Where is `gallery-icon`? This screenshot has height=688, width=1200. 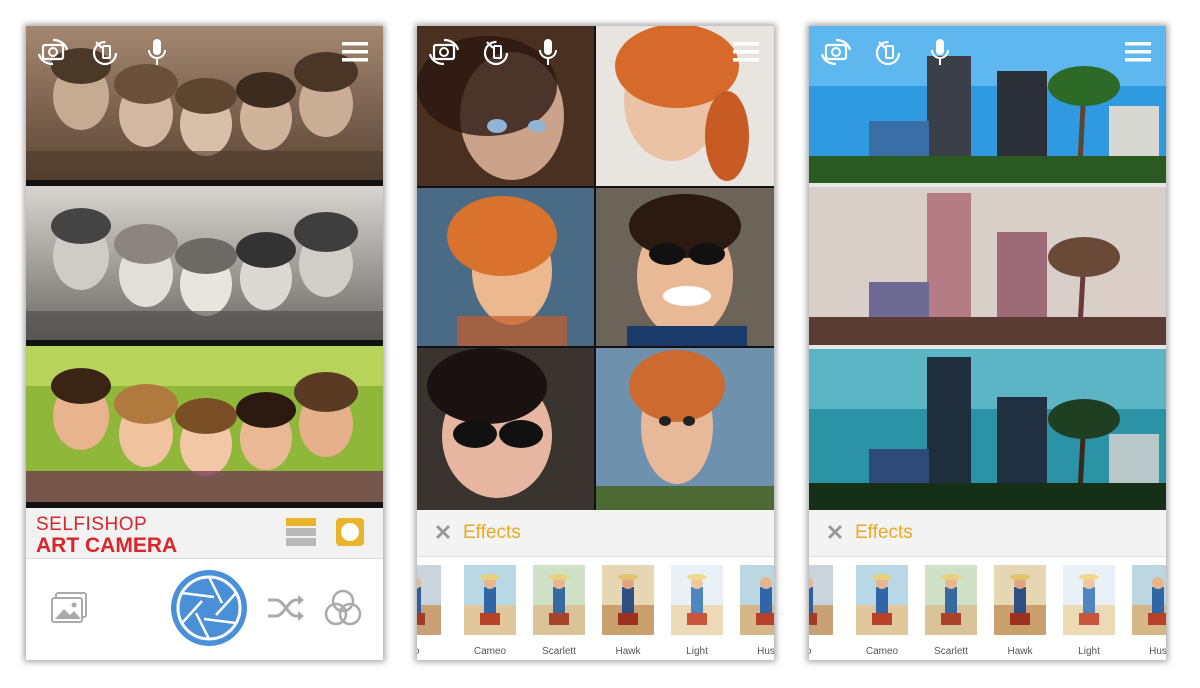 gallery-icon is located at coordinates (69, 608).